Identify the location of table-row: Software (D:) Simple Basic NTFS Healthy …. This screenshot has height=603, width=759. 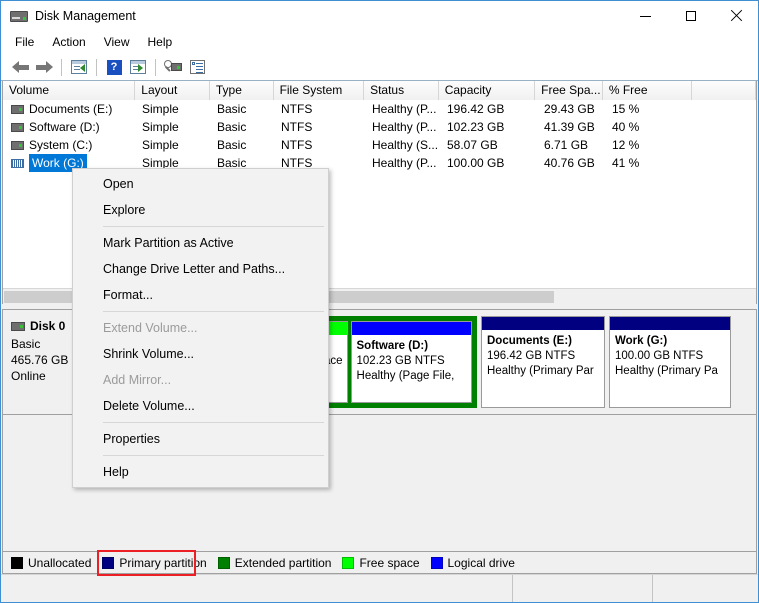
(379, 127).